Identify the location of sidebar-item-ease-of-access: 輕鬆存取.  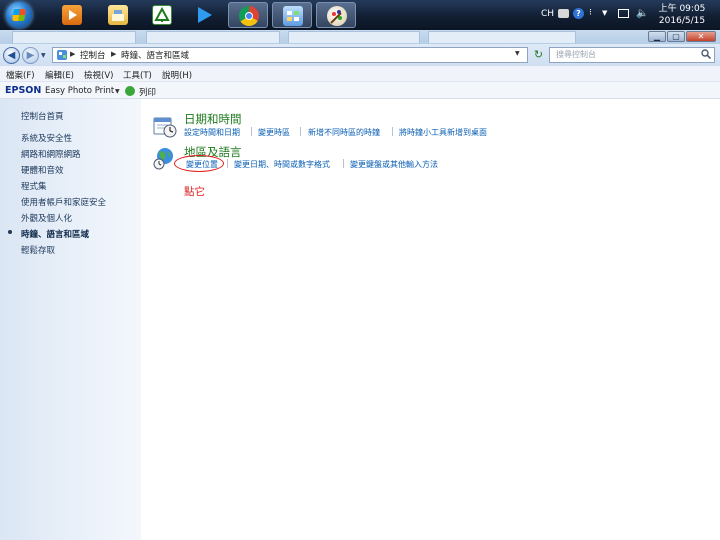
(38, 250).